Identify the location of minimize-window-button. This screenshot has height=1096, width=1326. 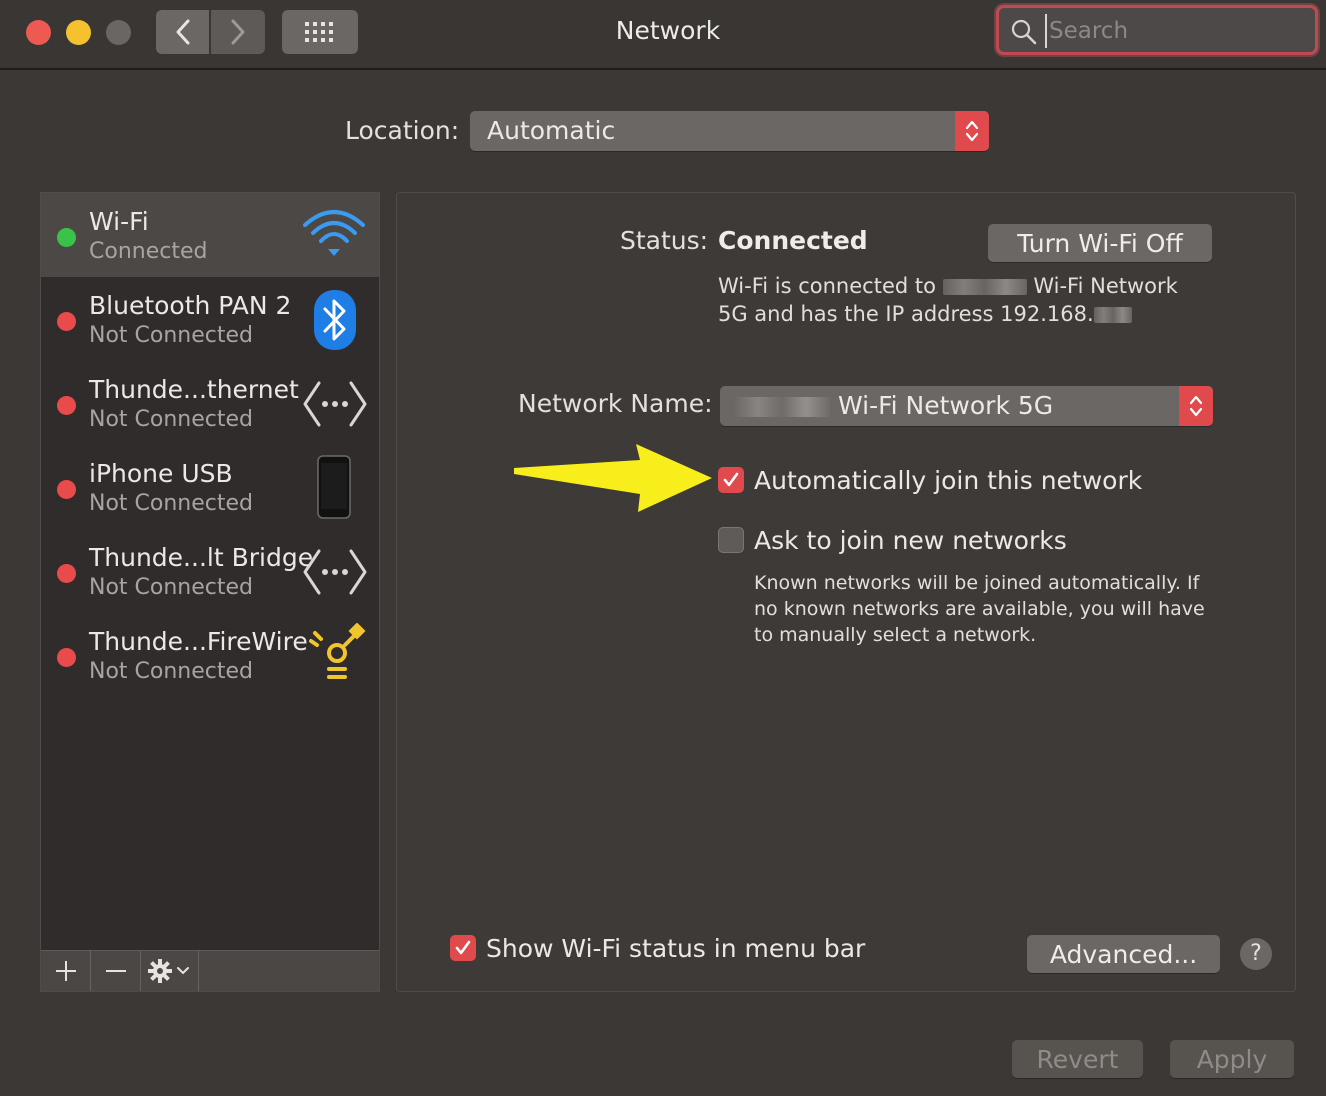
(78, 32).